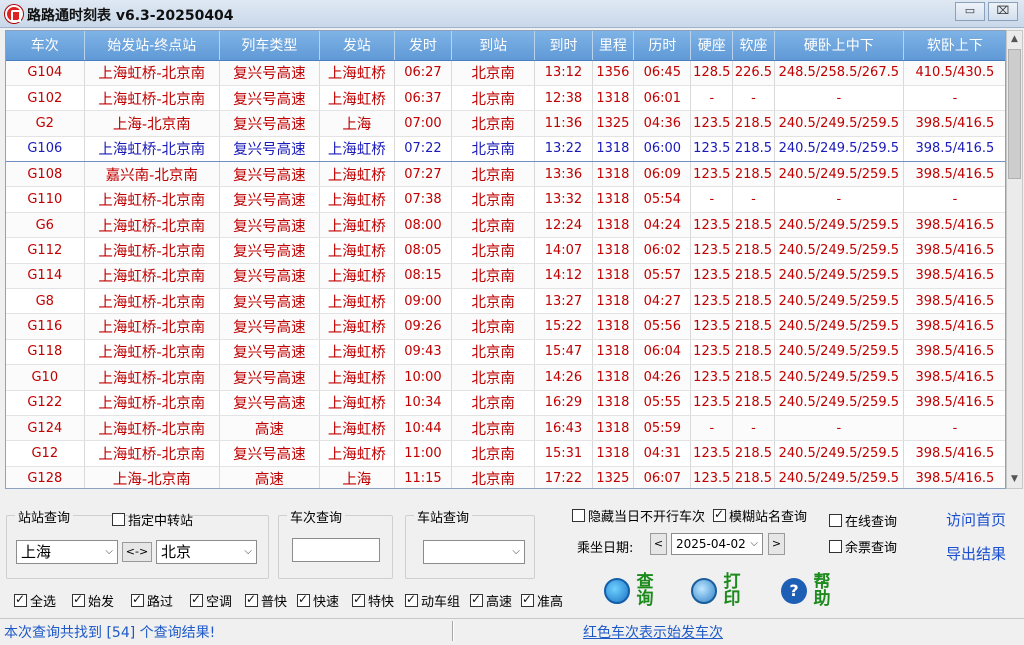 This screenshot has width=1024, height=645. What do you see at coordinates (776, 544) in the screenshot?
I see `next-date-button: >` at bounding box center [776, 544].